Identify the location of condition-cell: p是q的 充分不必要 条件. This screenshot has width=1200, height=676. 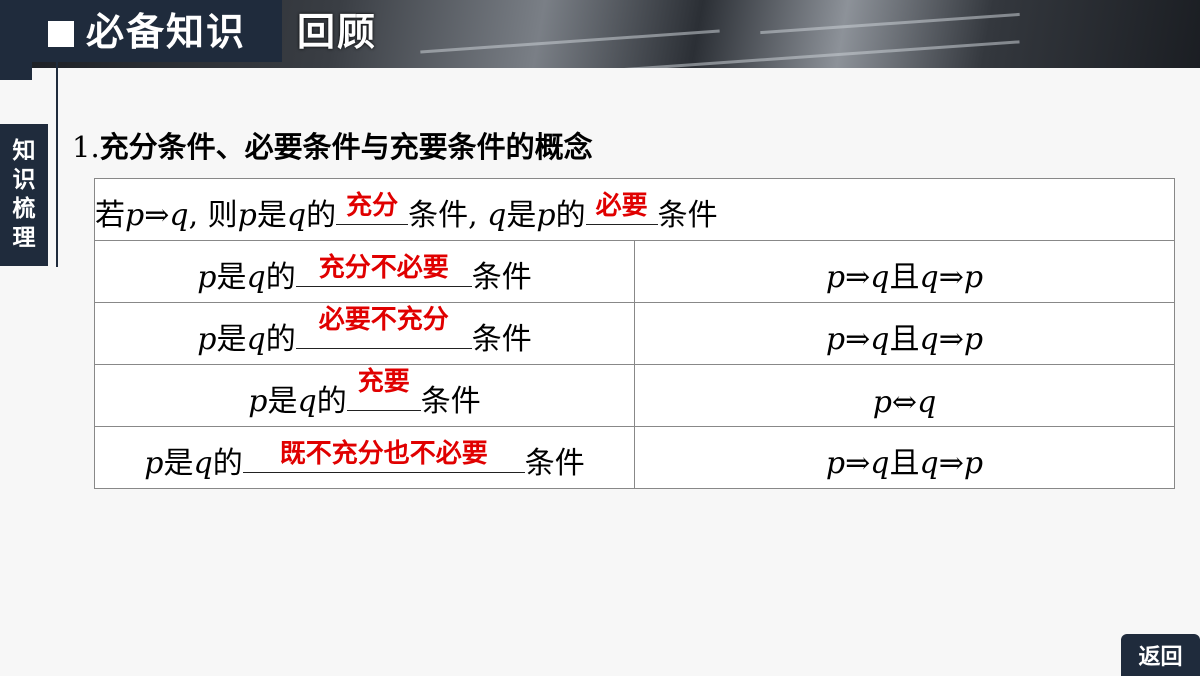
(364, 271).